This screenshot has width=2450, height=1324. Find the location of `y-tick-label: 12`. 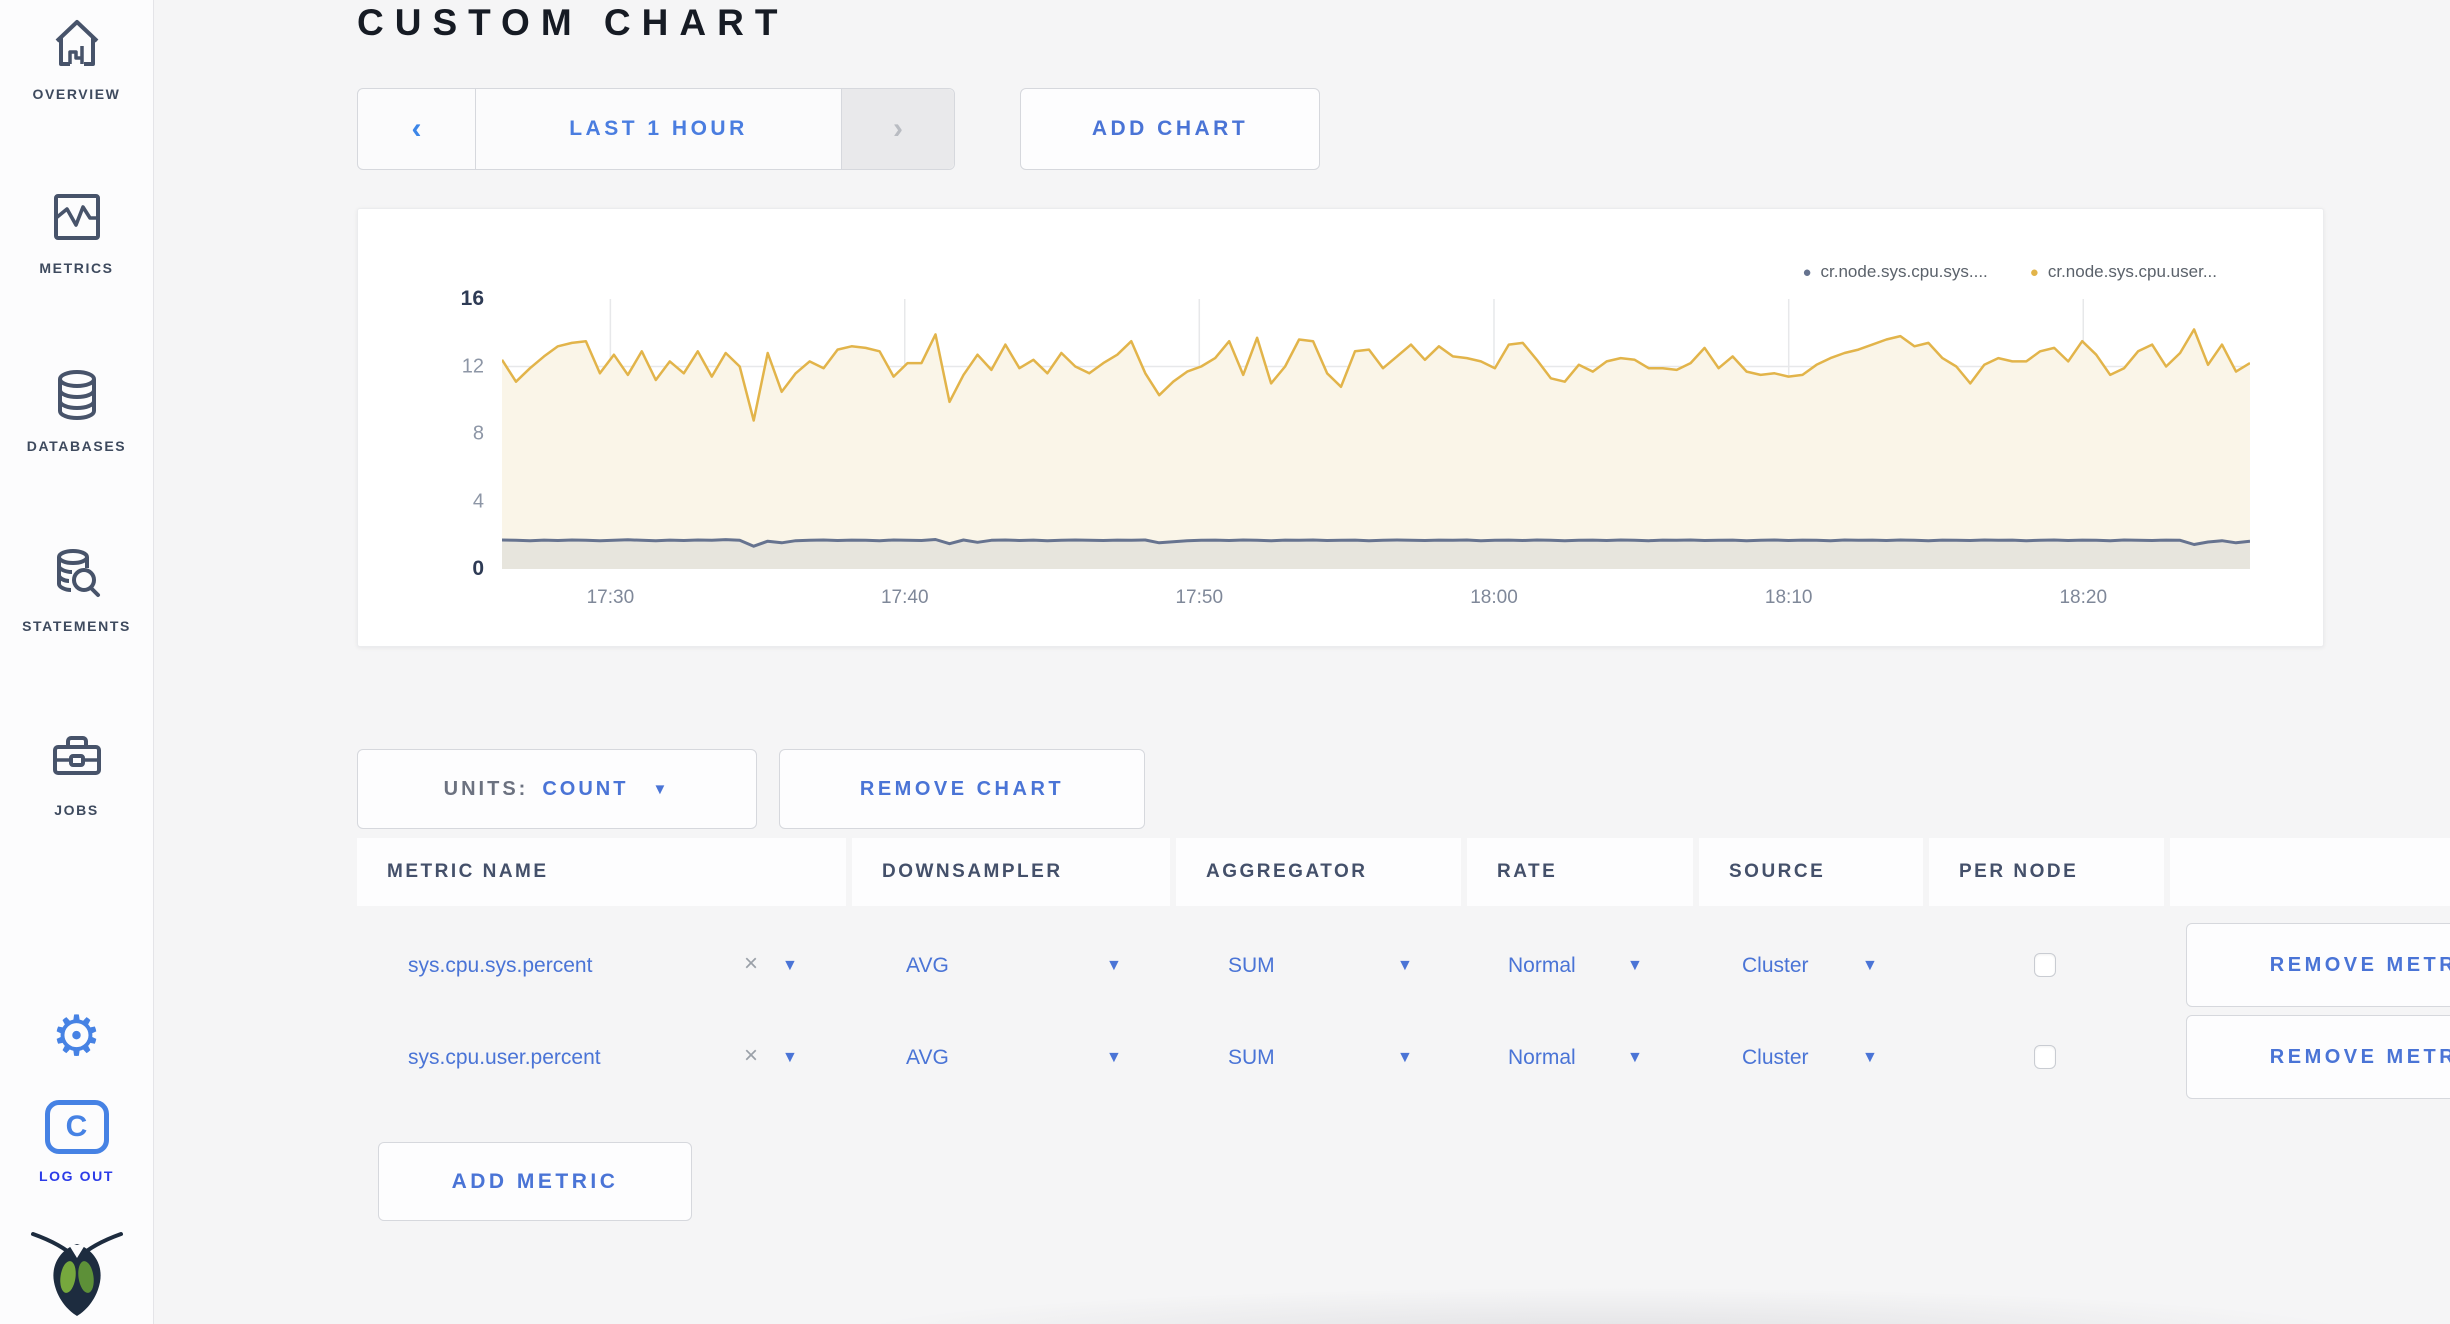

y-tick-label: 12 is located at coordinates (472, 366).